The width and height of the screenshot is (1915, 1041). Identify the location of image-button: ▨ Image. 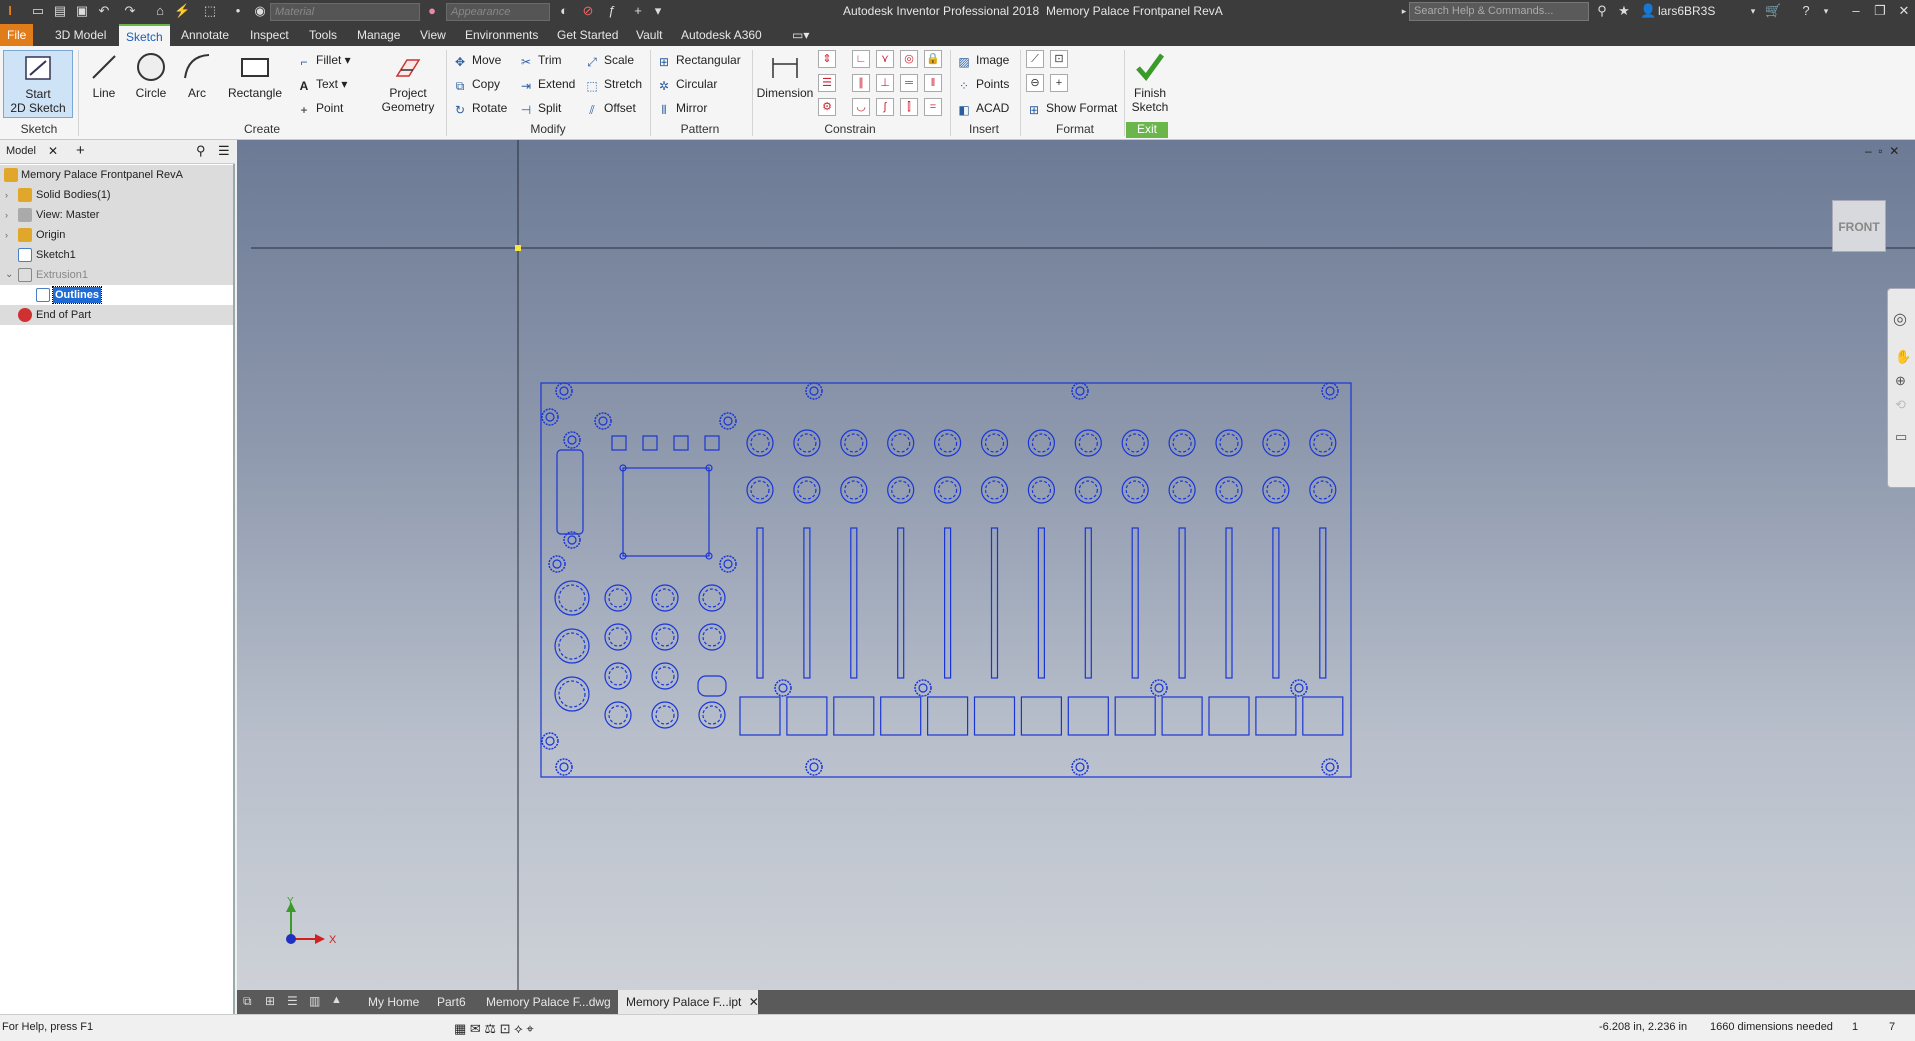
(982, 60).